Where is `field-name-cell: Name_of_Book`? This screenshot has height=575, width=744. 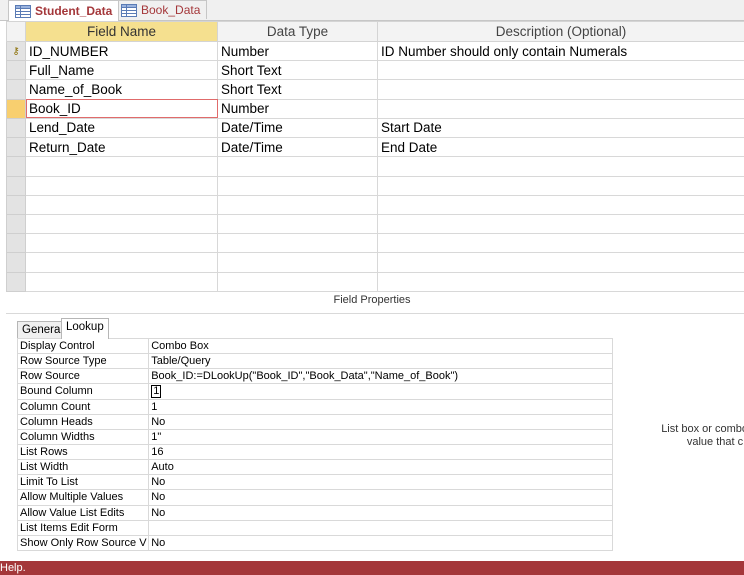 field-name-cell: Name_of_Book is located at coordinates (121, 89).